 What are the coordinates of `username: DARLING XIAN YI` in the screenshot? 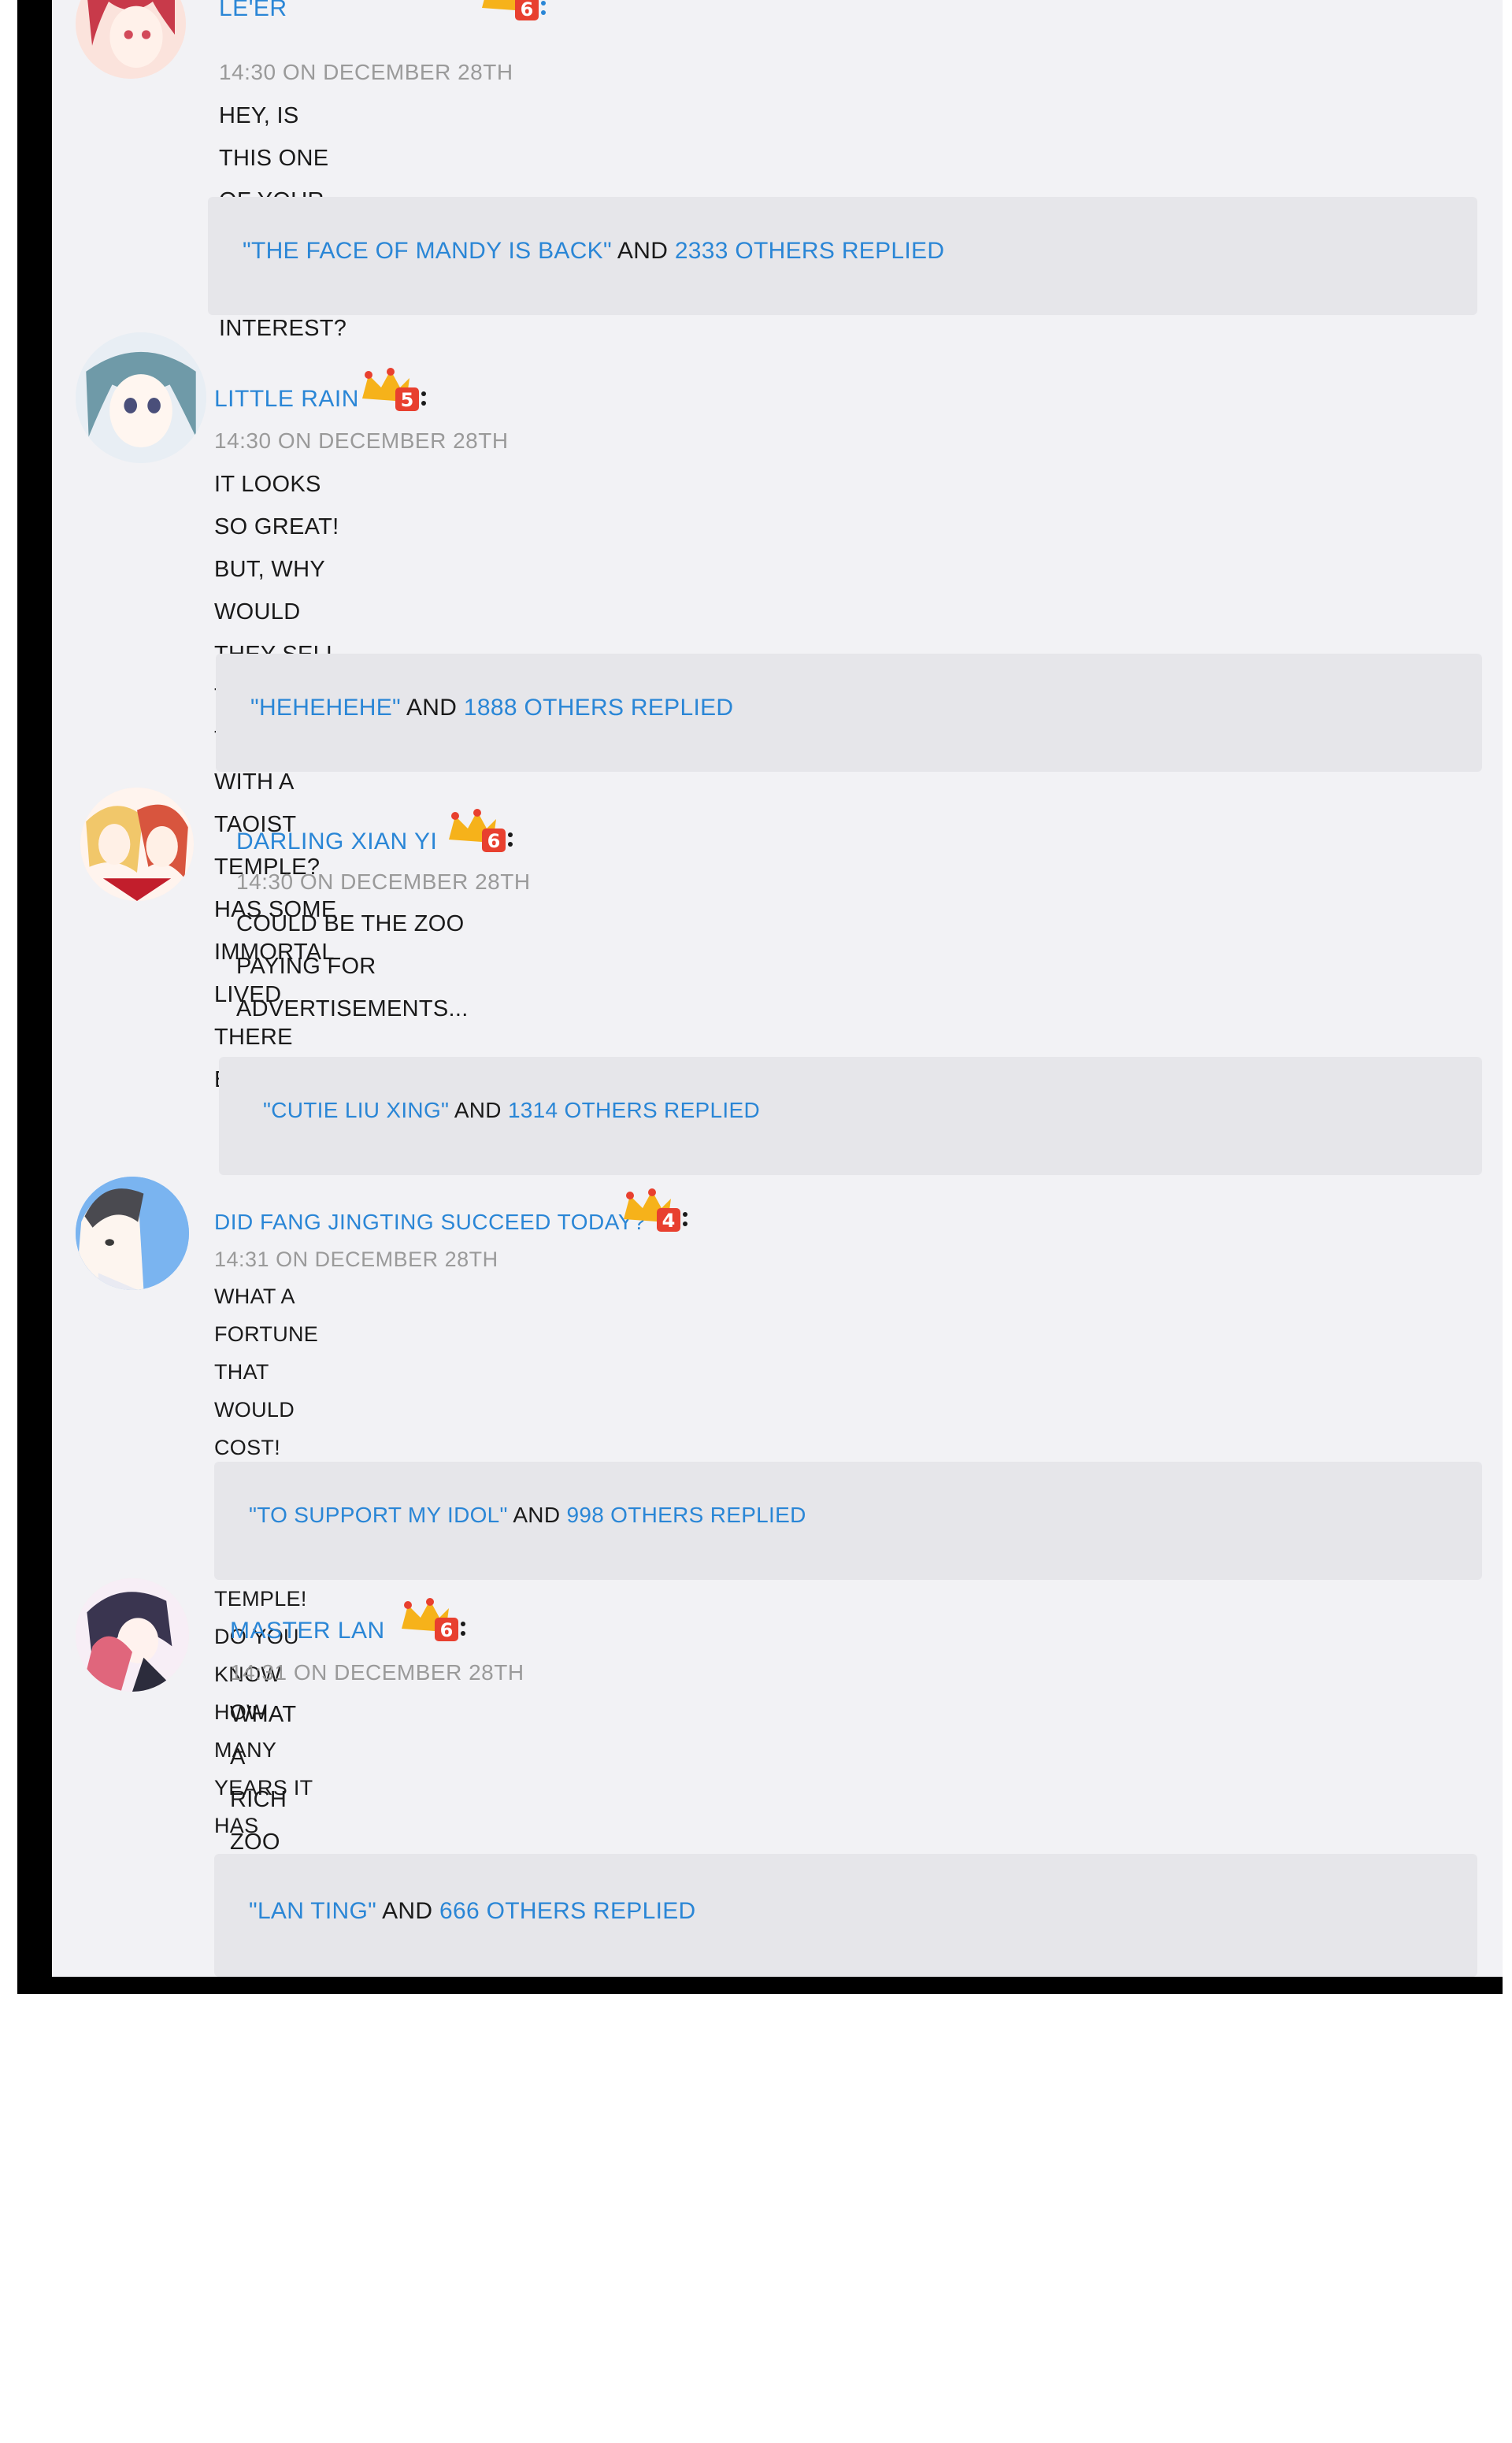 It's located at (336, 842).